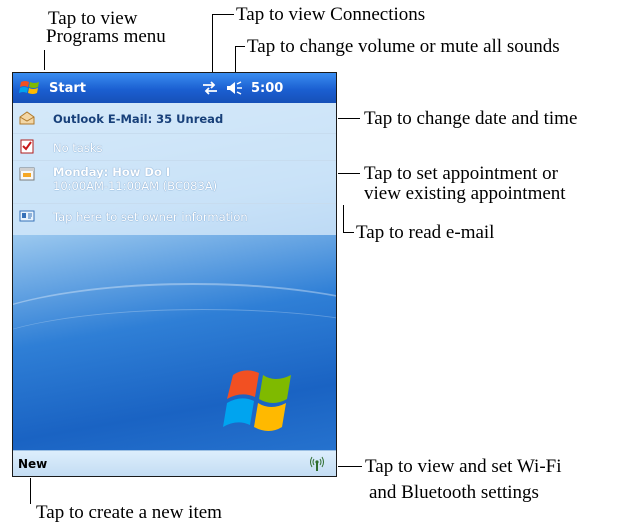 The height and width of the screenshot is (527, 644). Describe the element at coordinates (27, 146) in the screenshot. I see `tasks-icon` at that location.